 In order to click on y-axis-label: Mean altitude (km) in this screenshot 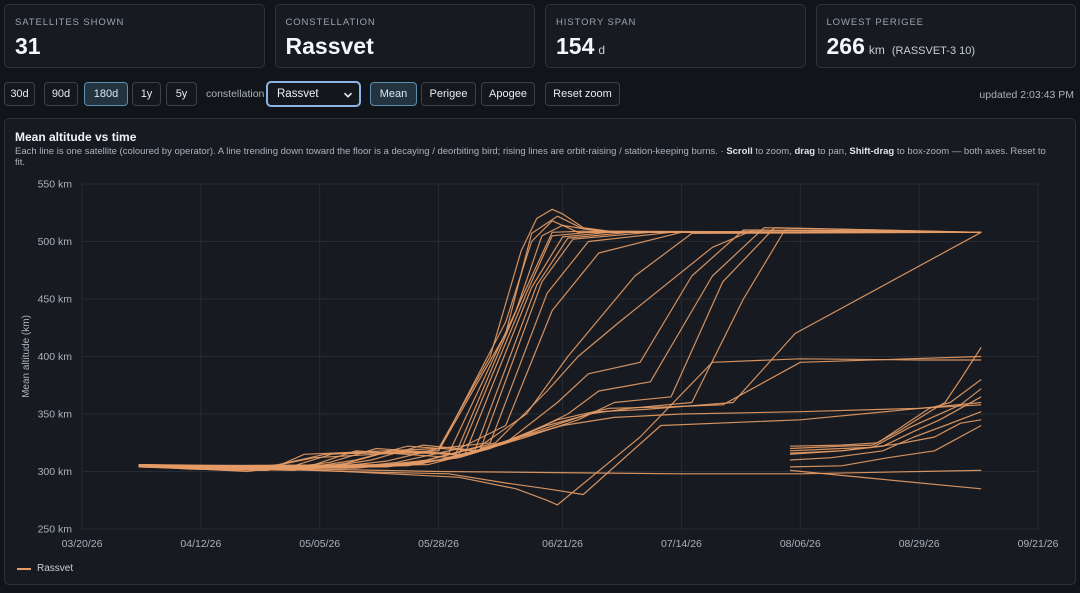, I will do `click(26, 356)`.